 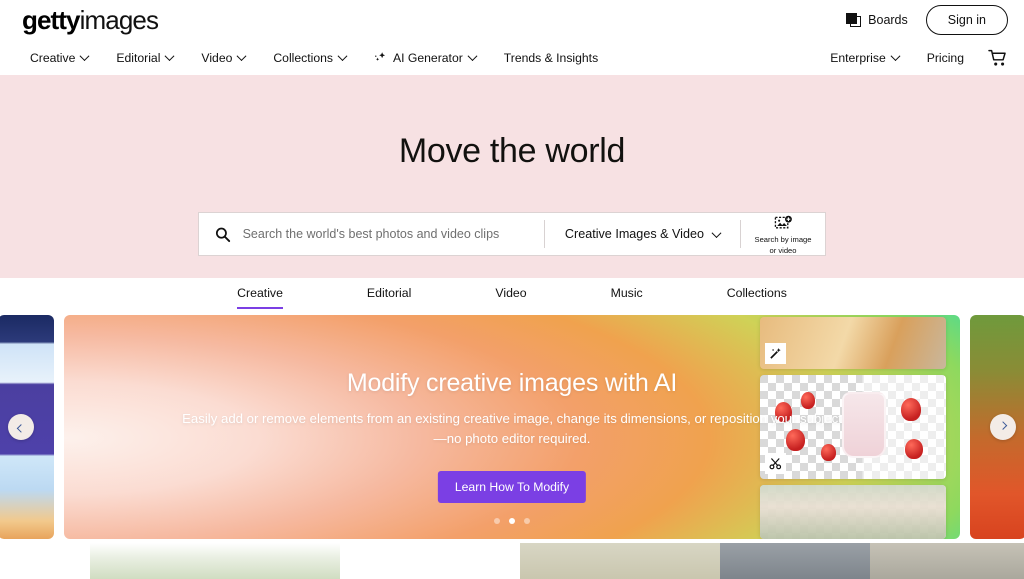 I want to click on magic-wand-icon, so click(x=775, y=353).